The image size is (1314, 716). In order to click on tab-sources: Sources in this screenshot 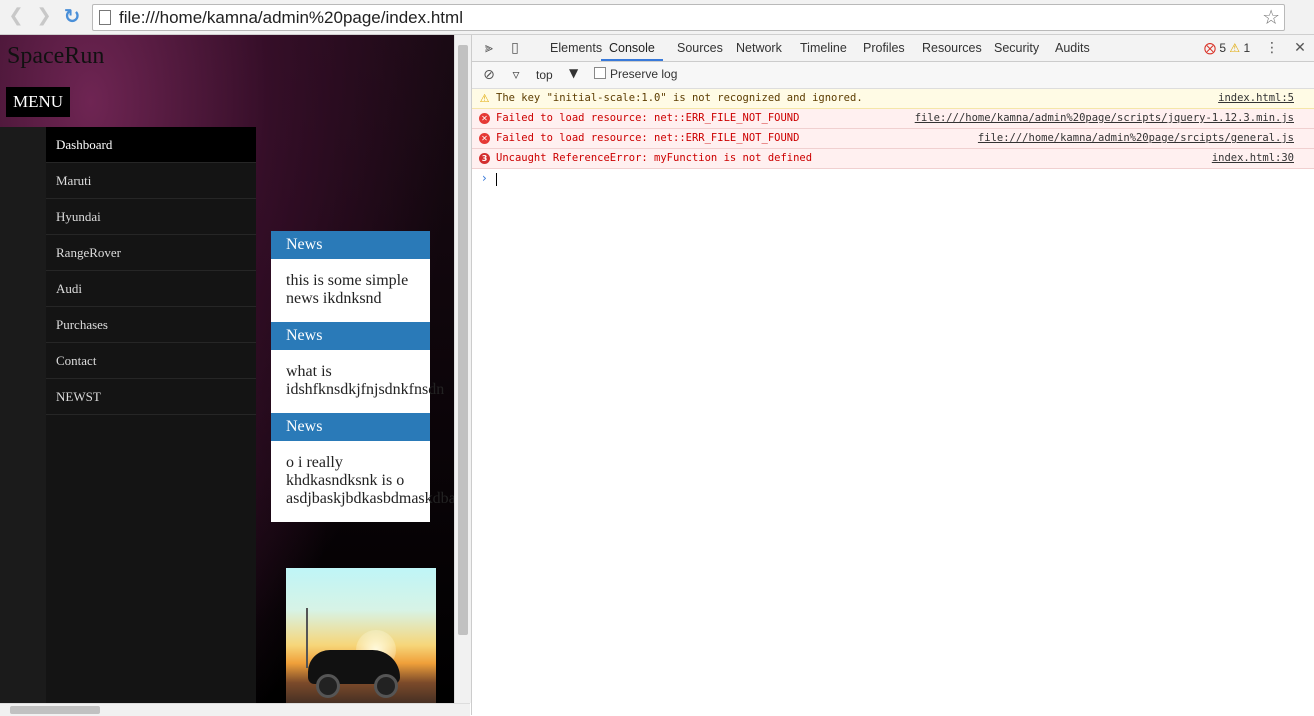, I will do `click(700, 48)`.